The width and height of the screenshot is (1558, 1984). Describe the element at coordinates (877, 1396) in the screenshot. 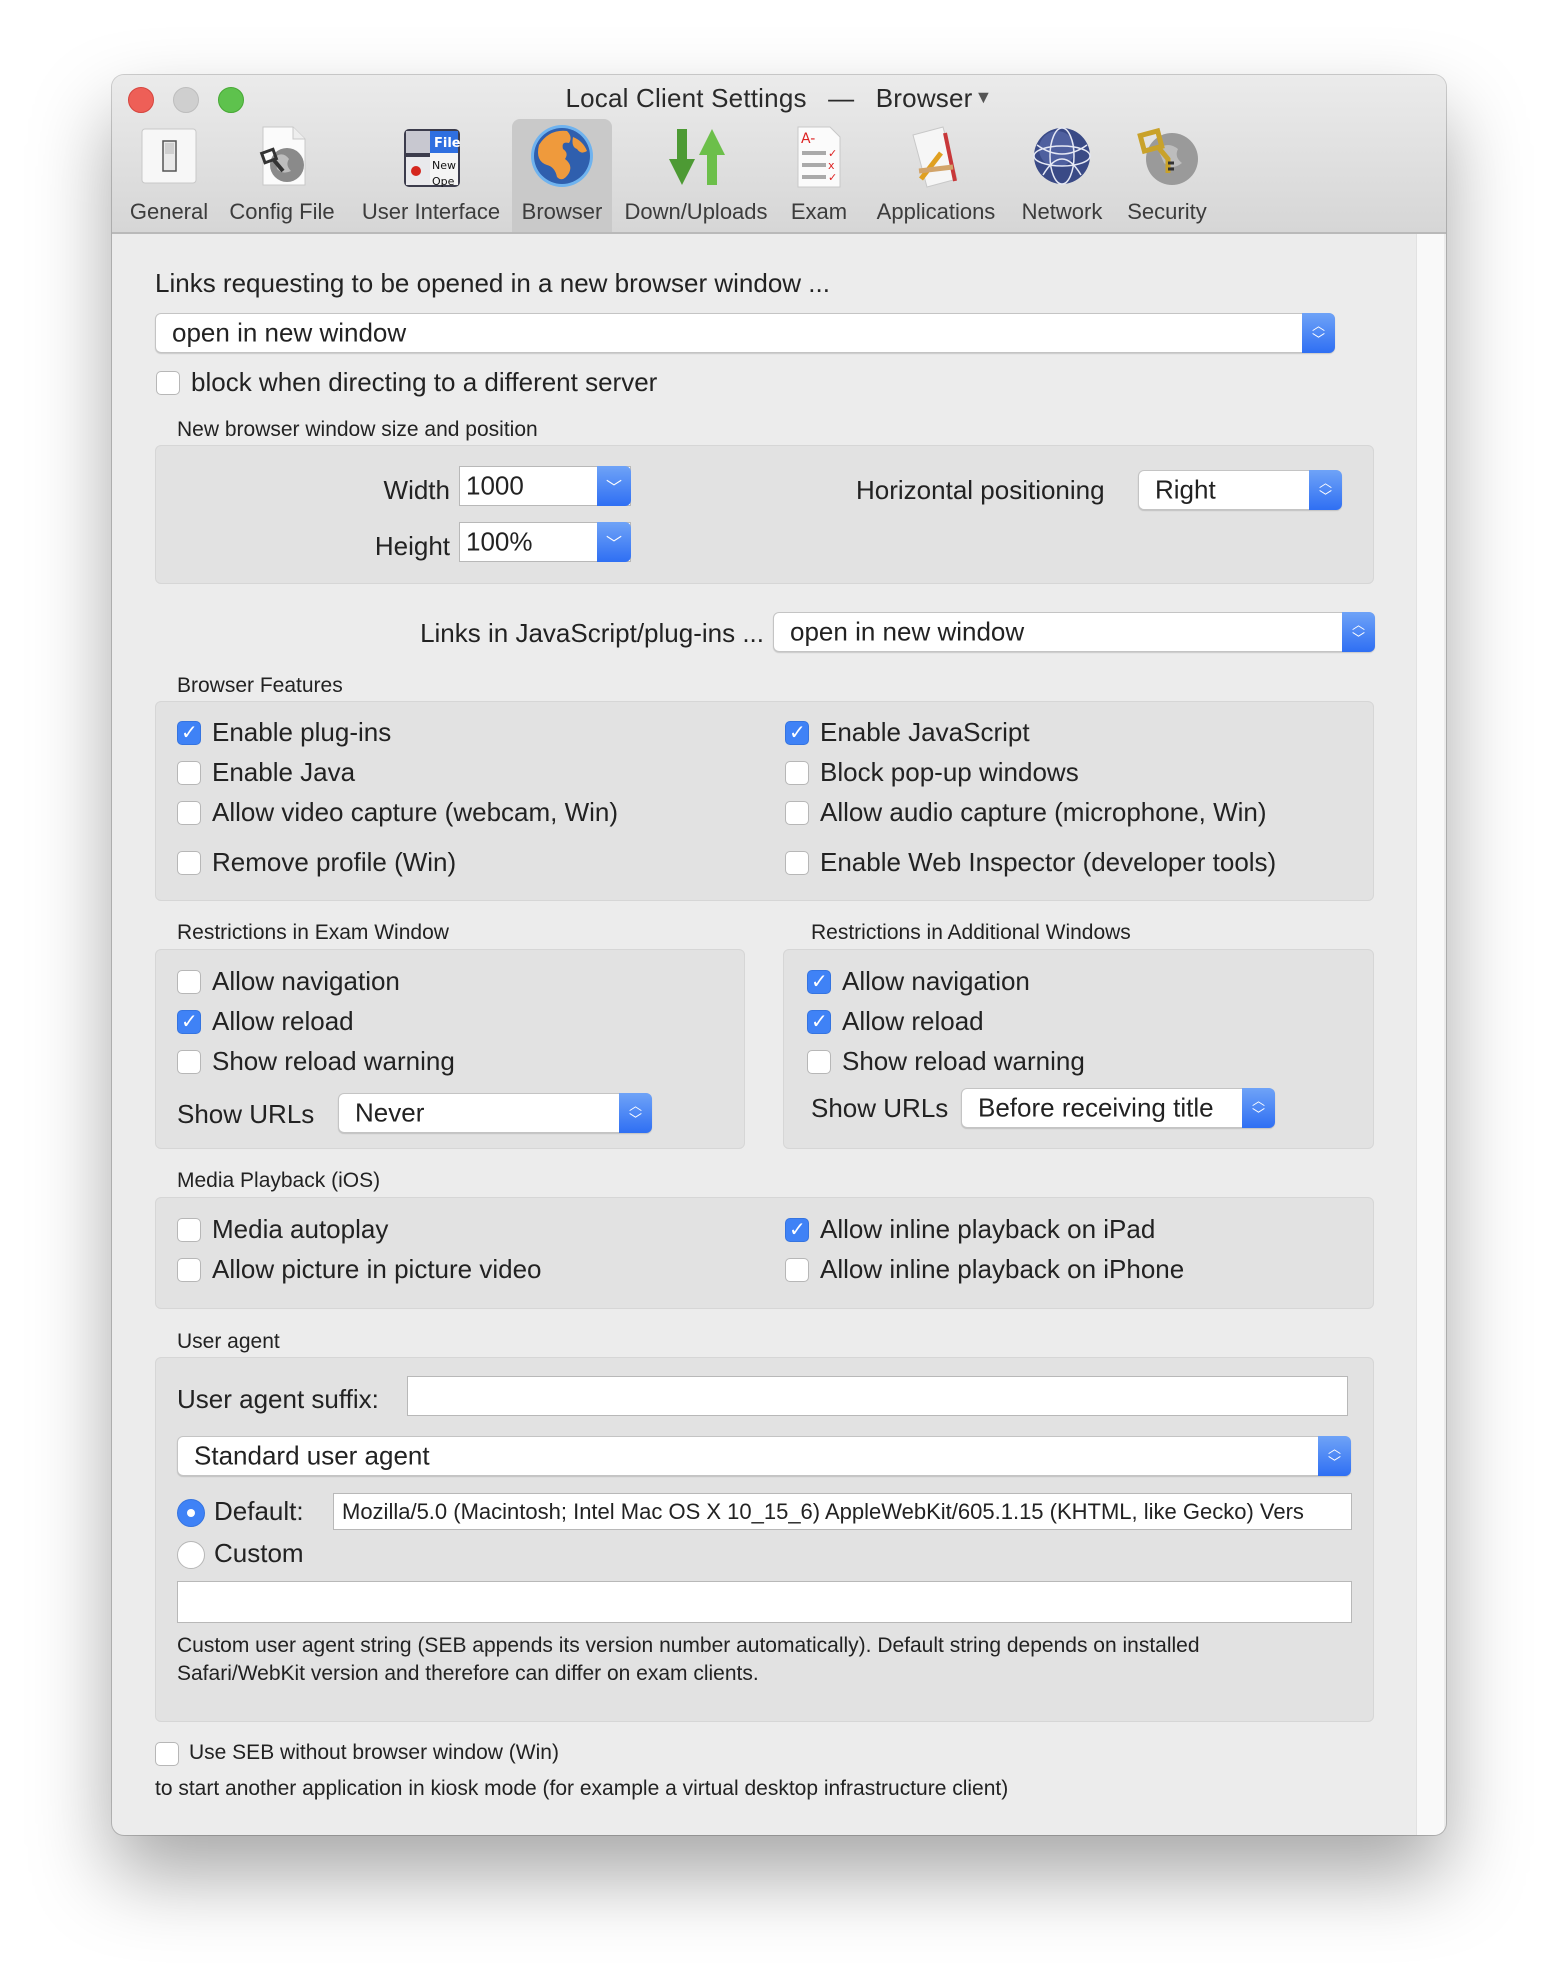

I see `user-agent-suffix-field` at that location.